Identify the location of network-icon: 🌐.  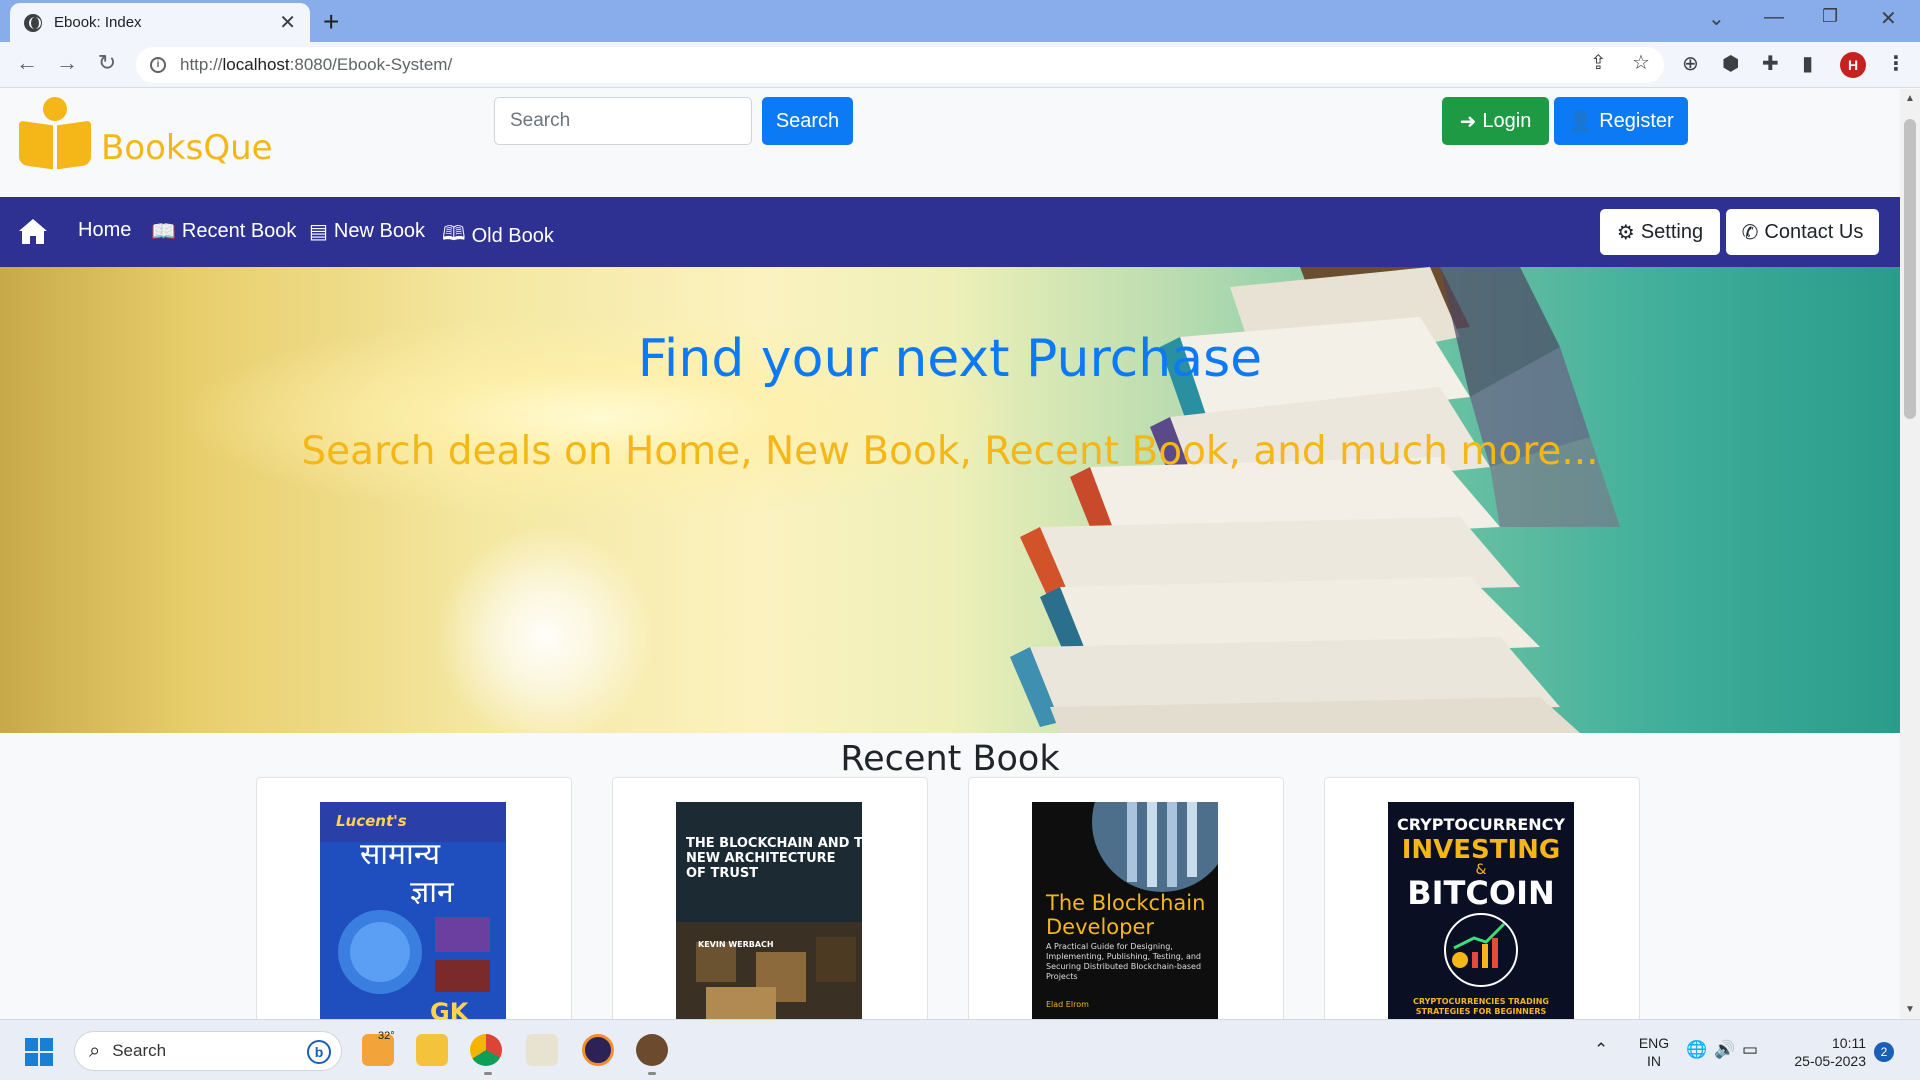
(1696, 1050).